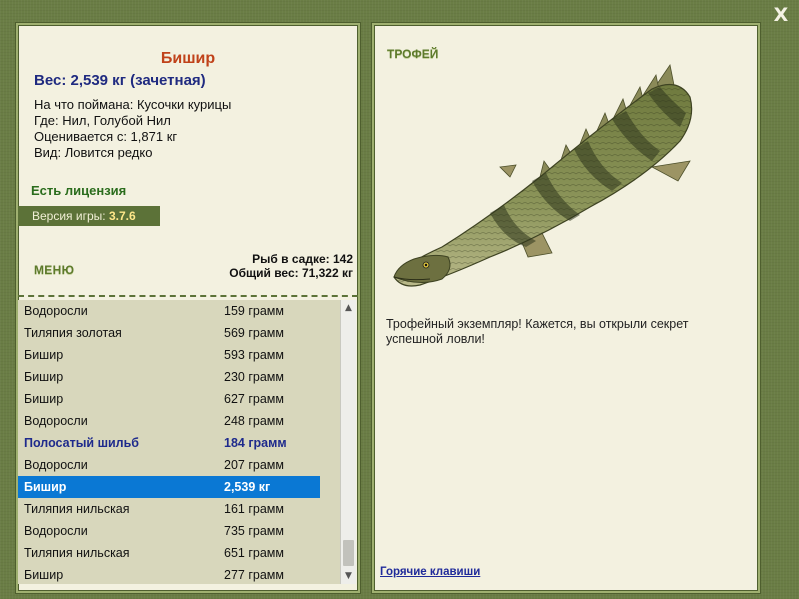 The height and width of the screenshot is (599, 799). Describe the element at coordinates (254, 575) in the screenshot. I see `catch-fish-weight: 277 грамм` at that location.